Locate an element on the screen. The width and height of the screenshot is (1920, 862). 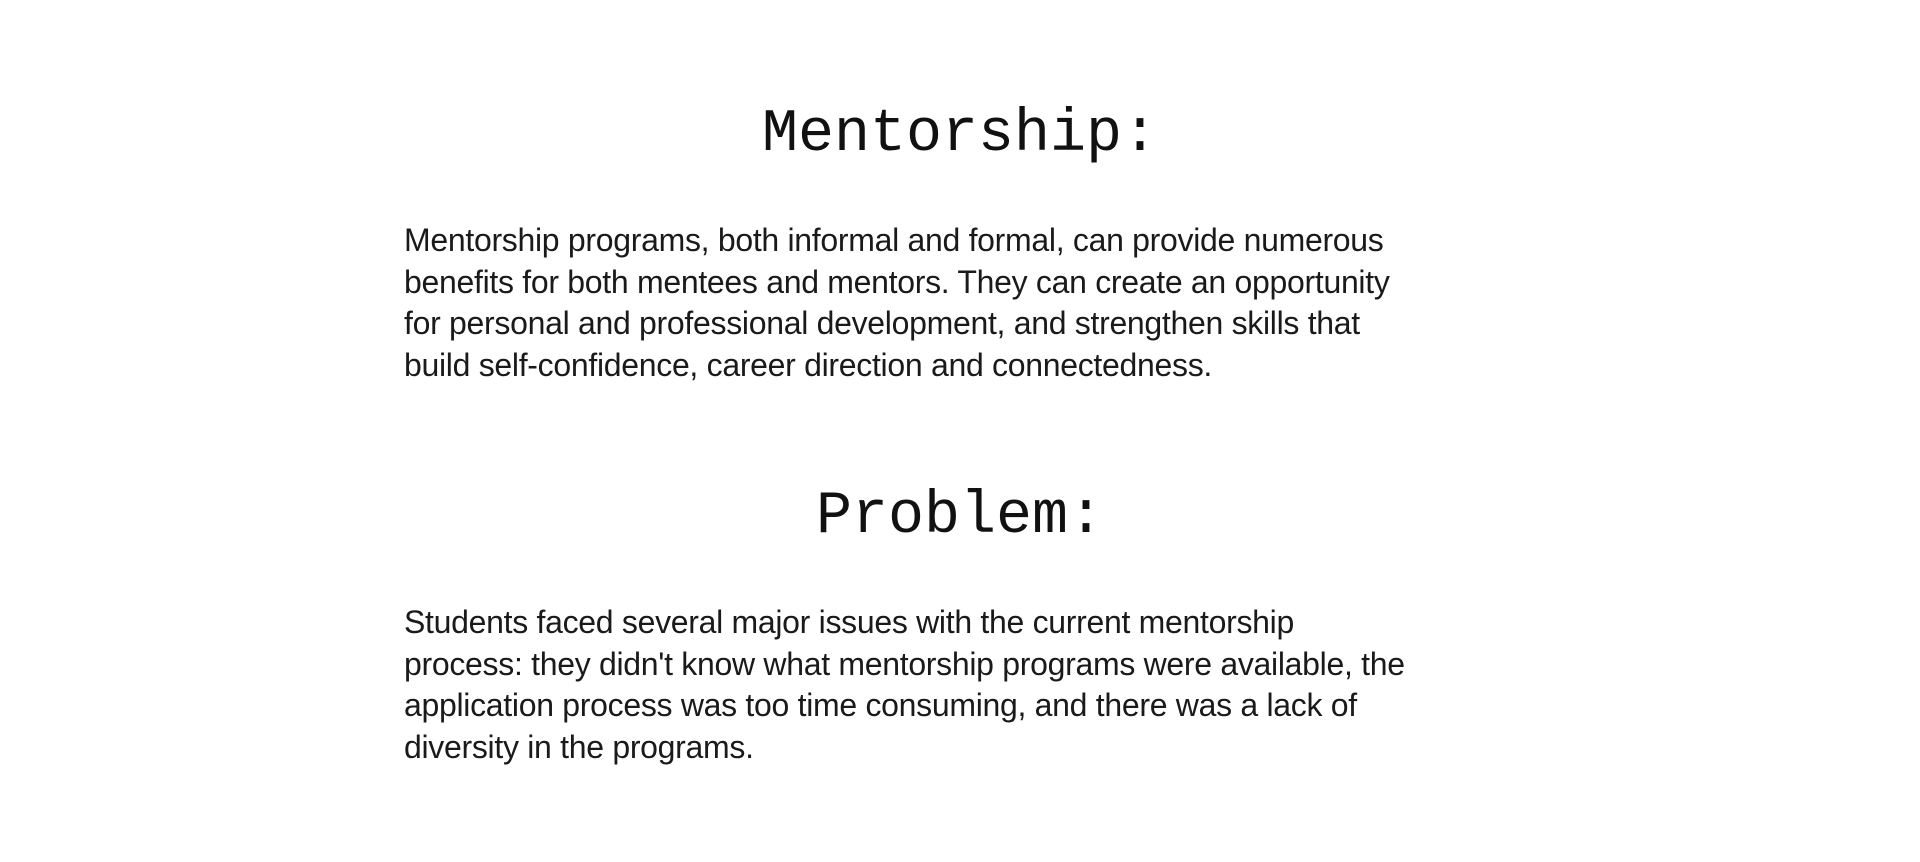
mentorship-heading: Mentorship: is located at coordinates (960, 135).